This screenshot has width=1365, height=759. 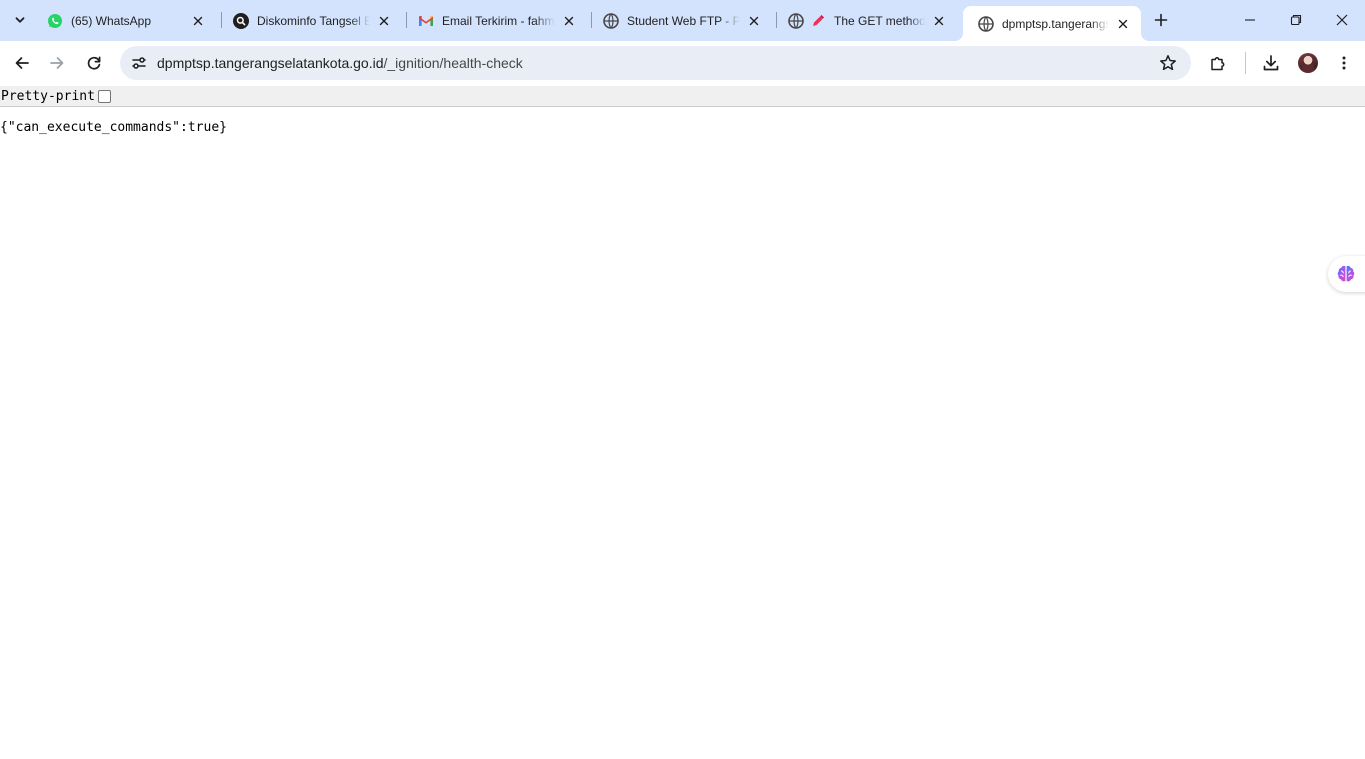 What do you see at coordinates (818, 21) in the screenshot?
I see `pen-icon` at bounding box center [818, 21].